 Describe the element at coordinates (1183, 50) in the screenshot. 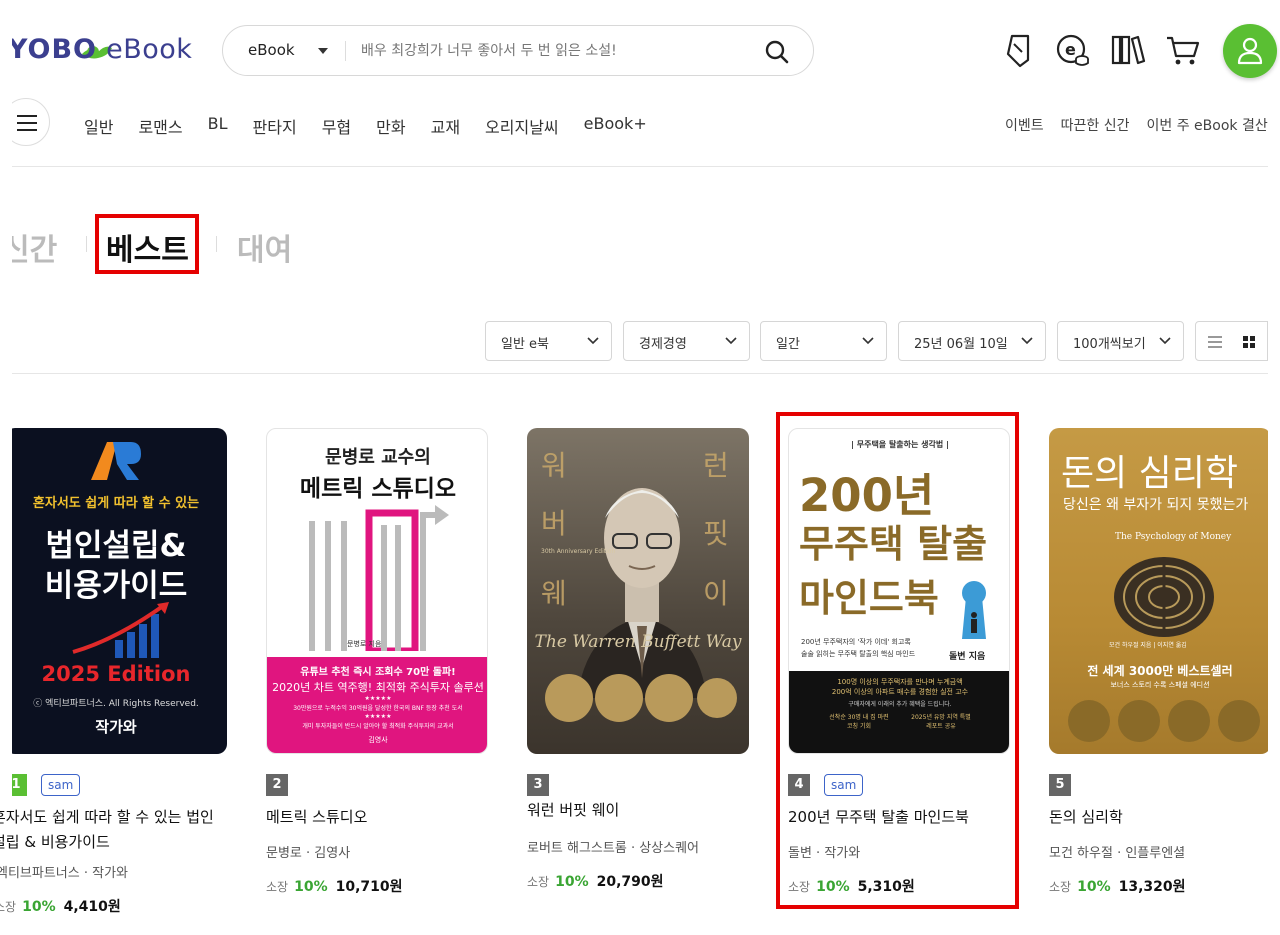

I see `cart-icon` at that location.